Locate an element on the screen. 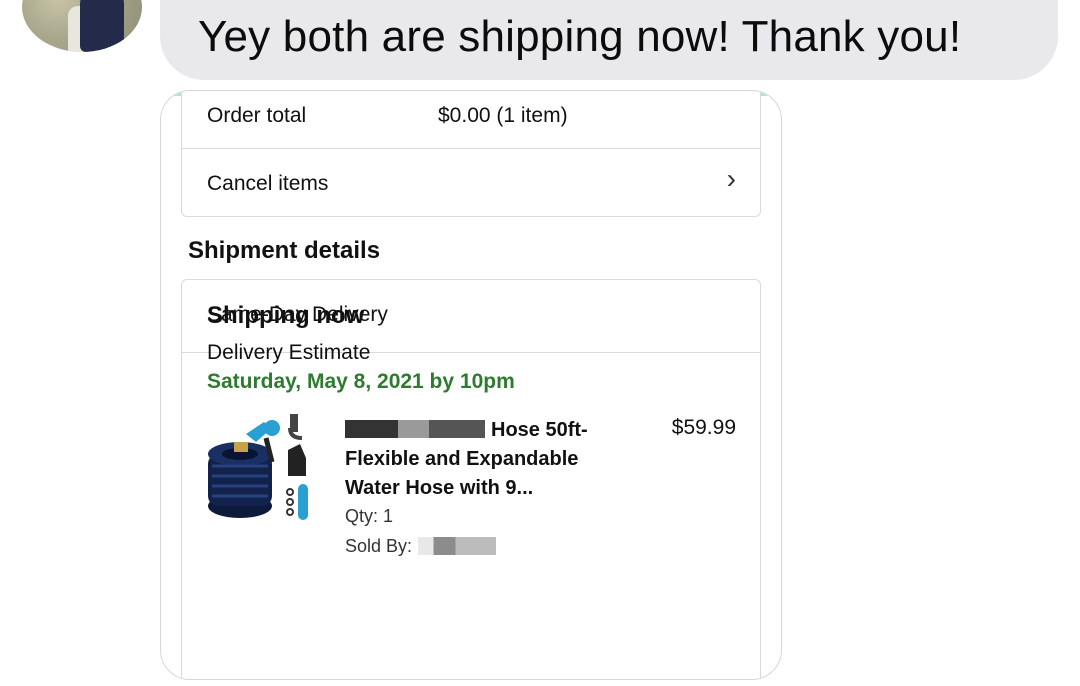 Image resolution: width=1080 pixels, height=686 pixels. redacted-brand is located at coordinates (415, 429).